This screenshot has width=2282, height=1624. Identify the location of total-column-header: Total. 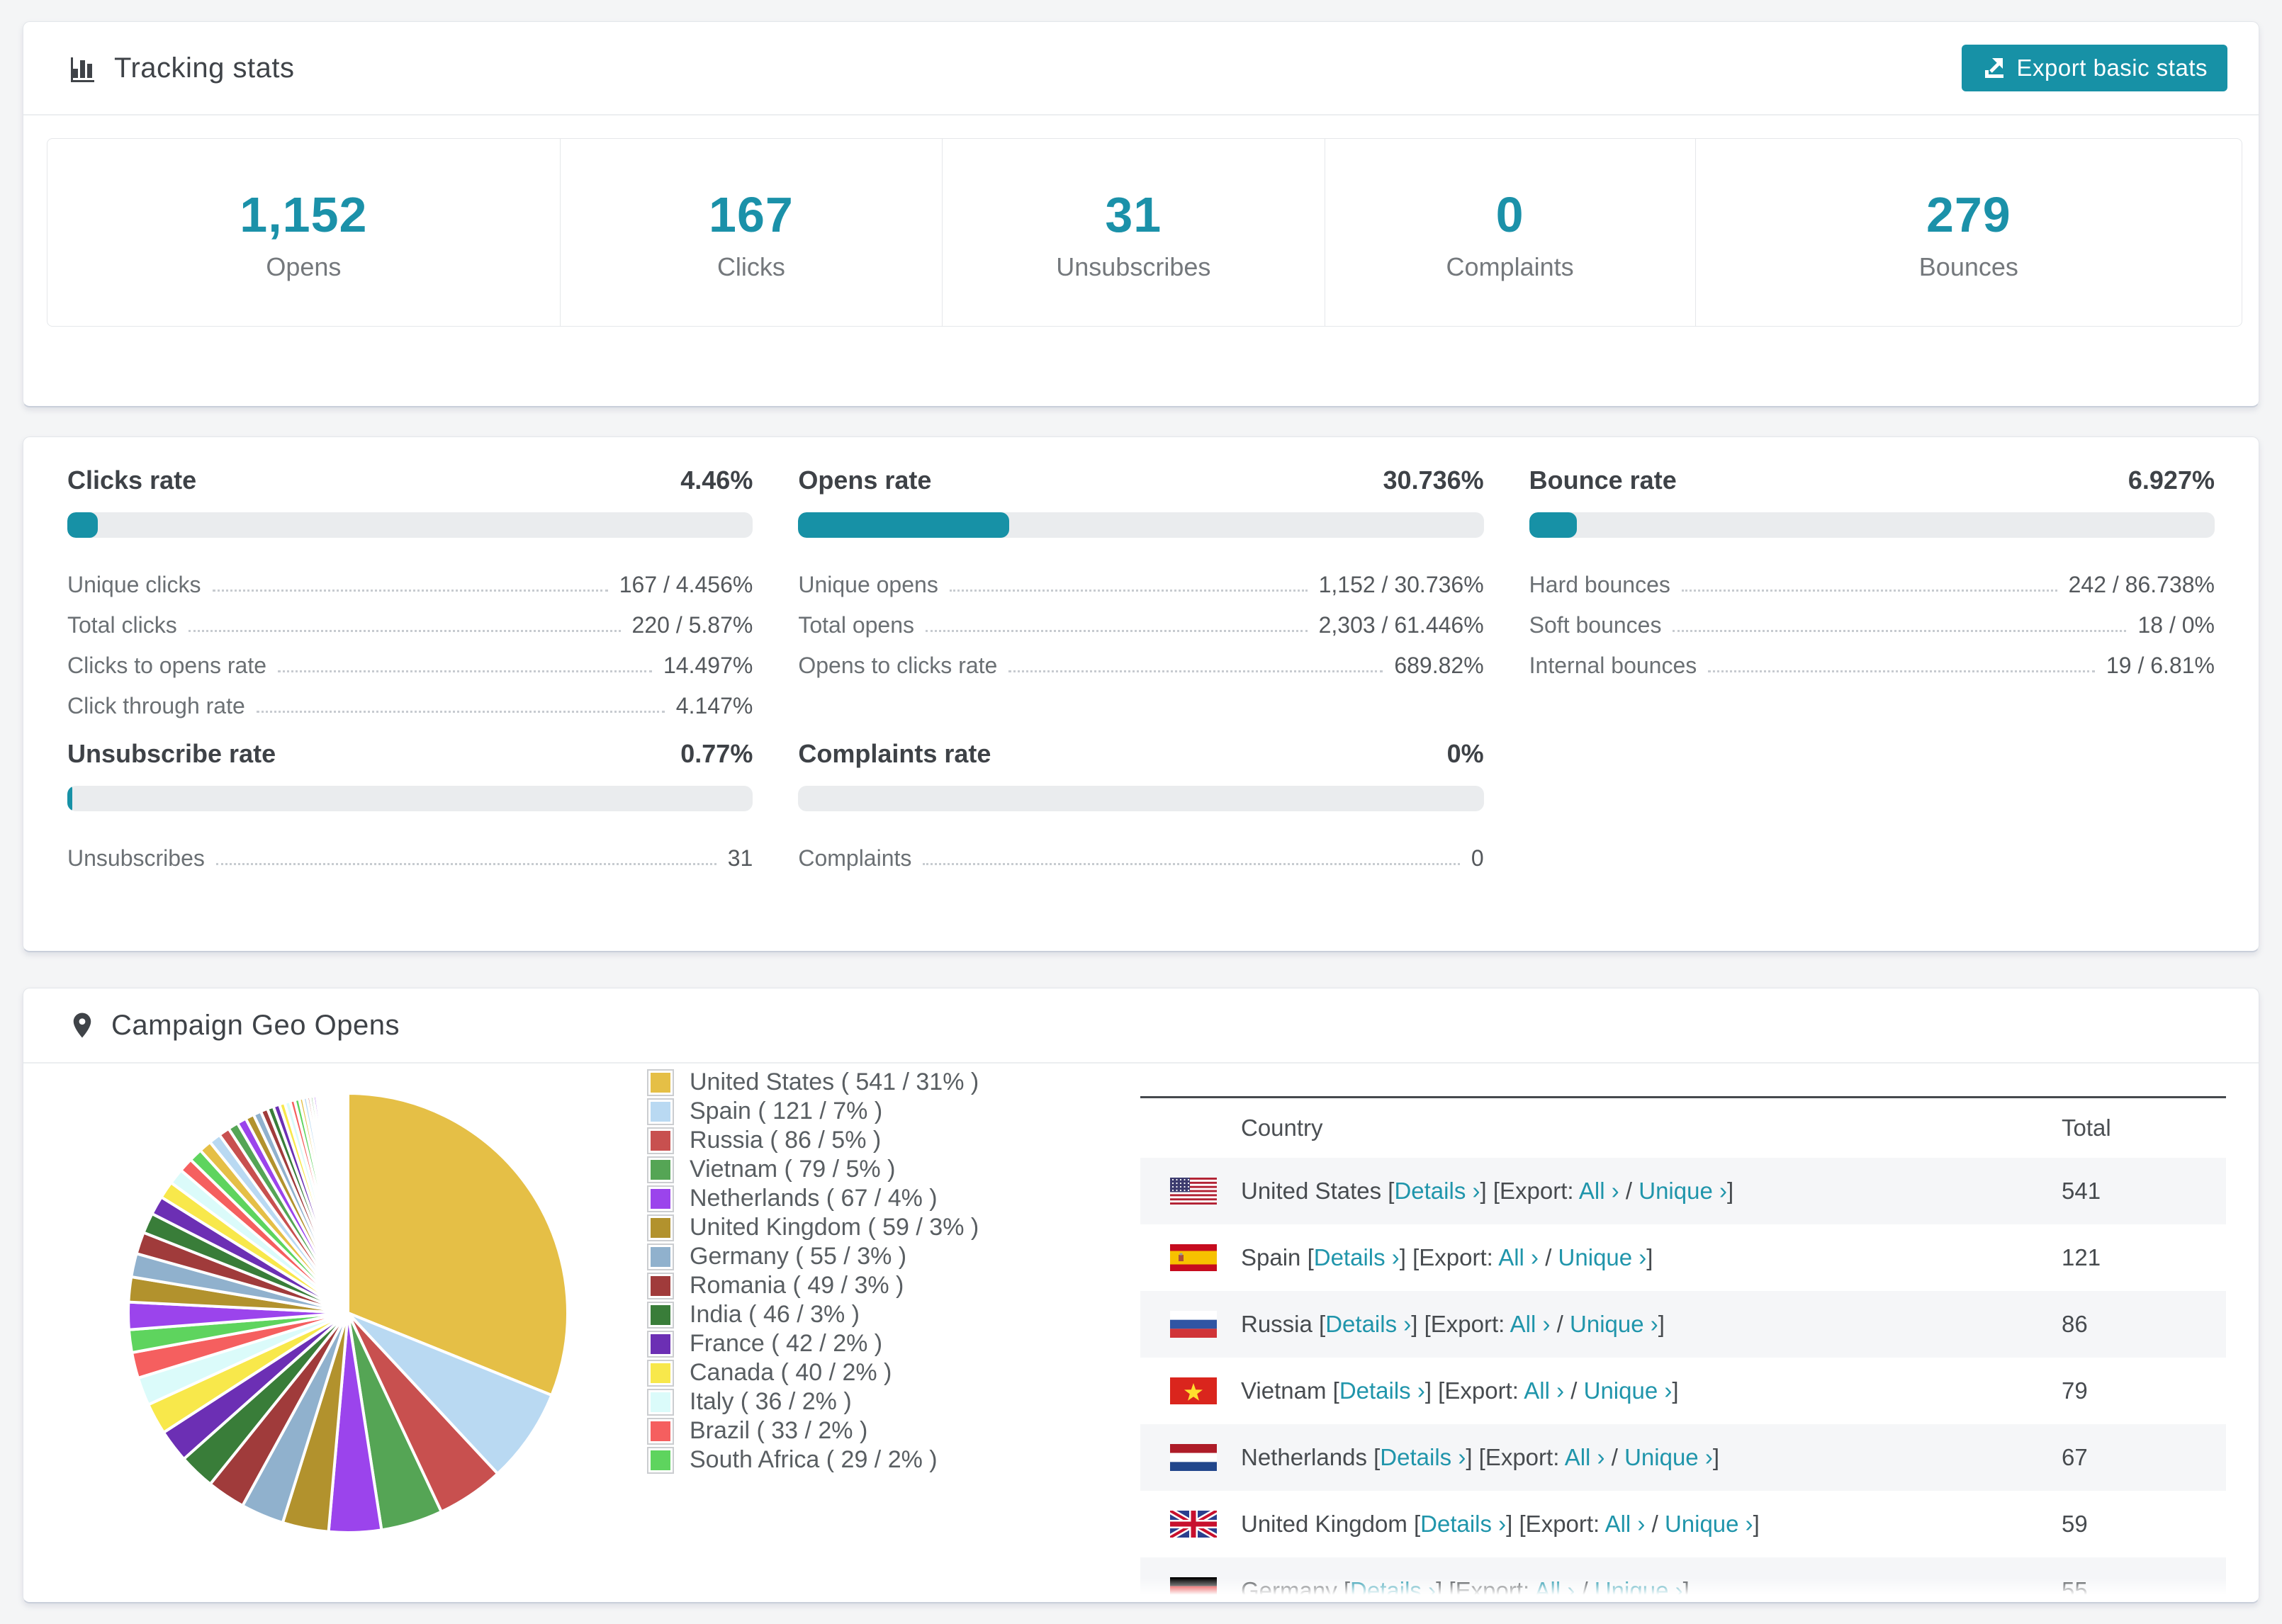
(2086, 1128).